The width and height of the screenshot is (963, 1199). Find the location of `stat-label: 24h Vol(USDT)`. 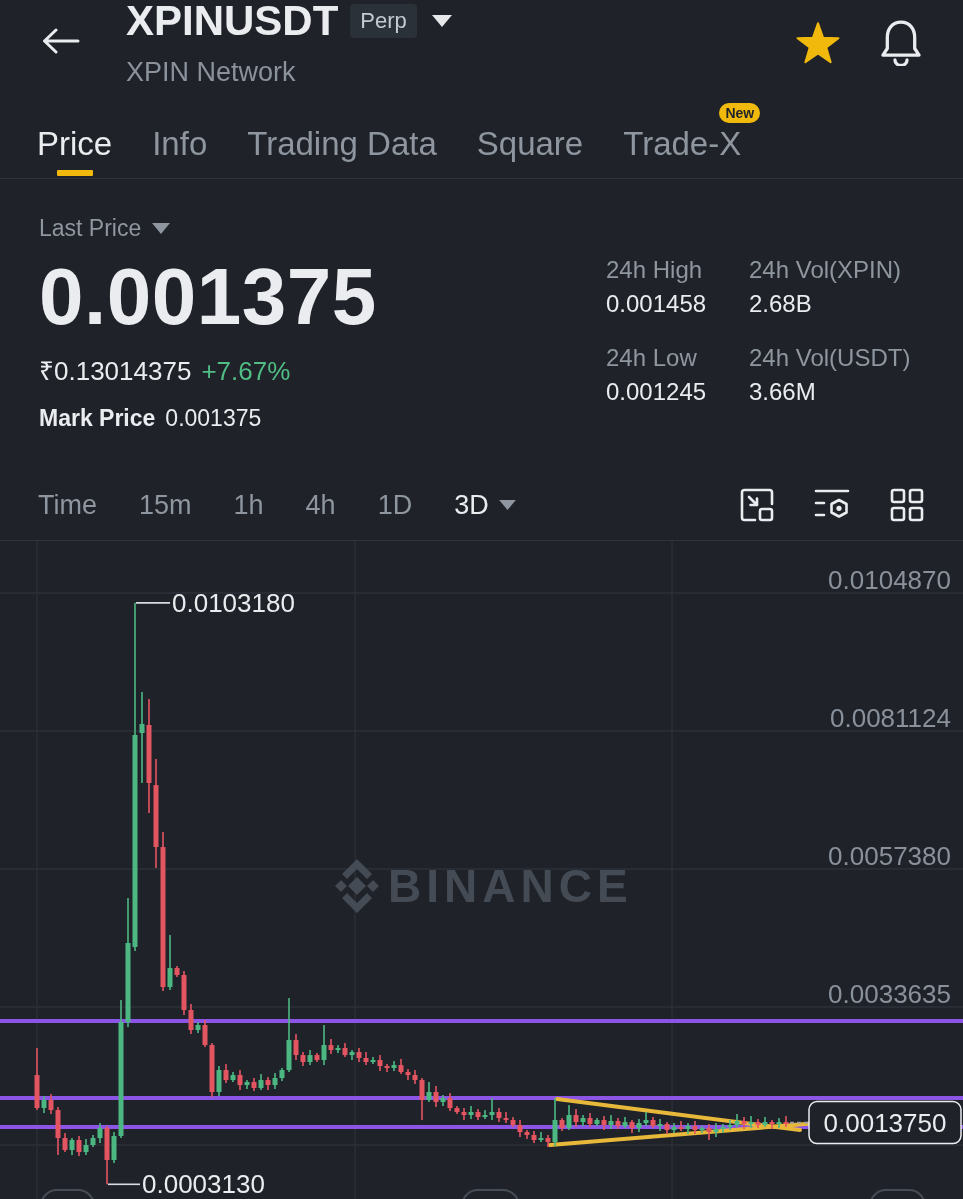

stat-label: 24h Vol(USDT) is located at coordinates (830, 358).